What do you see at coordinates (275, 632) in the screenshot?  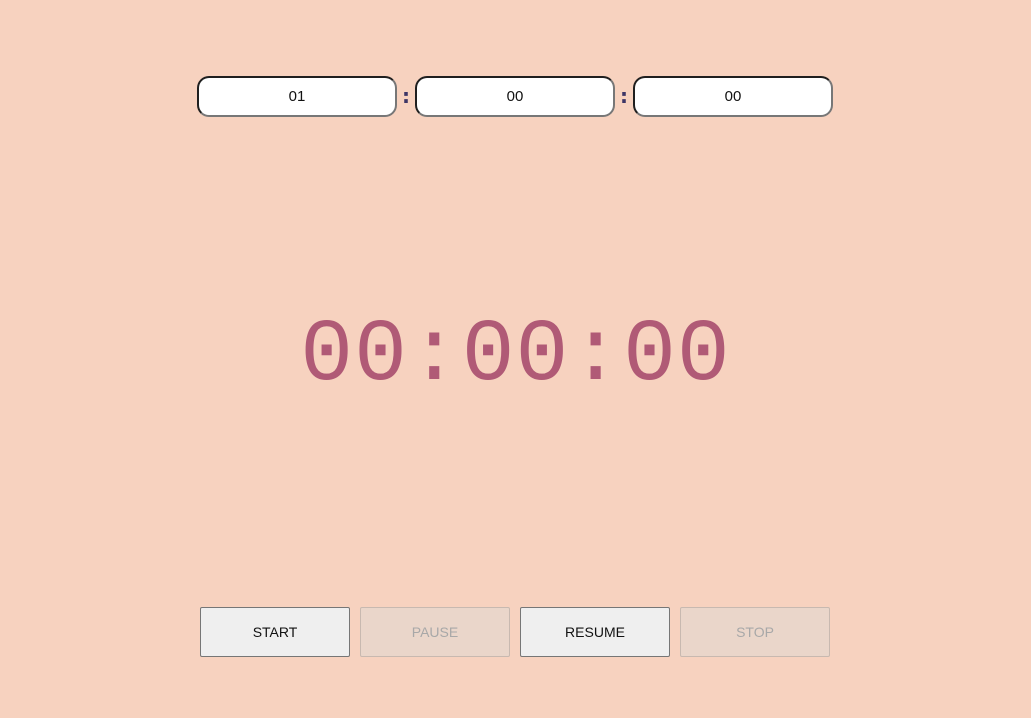 I see `start-button: START` at bounding box center [275, 632].